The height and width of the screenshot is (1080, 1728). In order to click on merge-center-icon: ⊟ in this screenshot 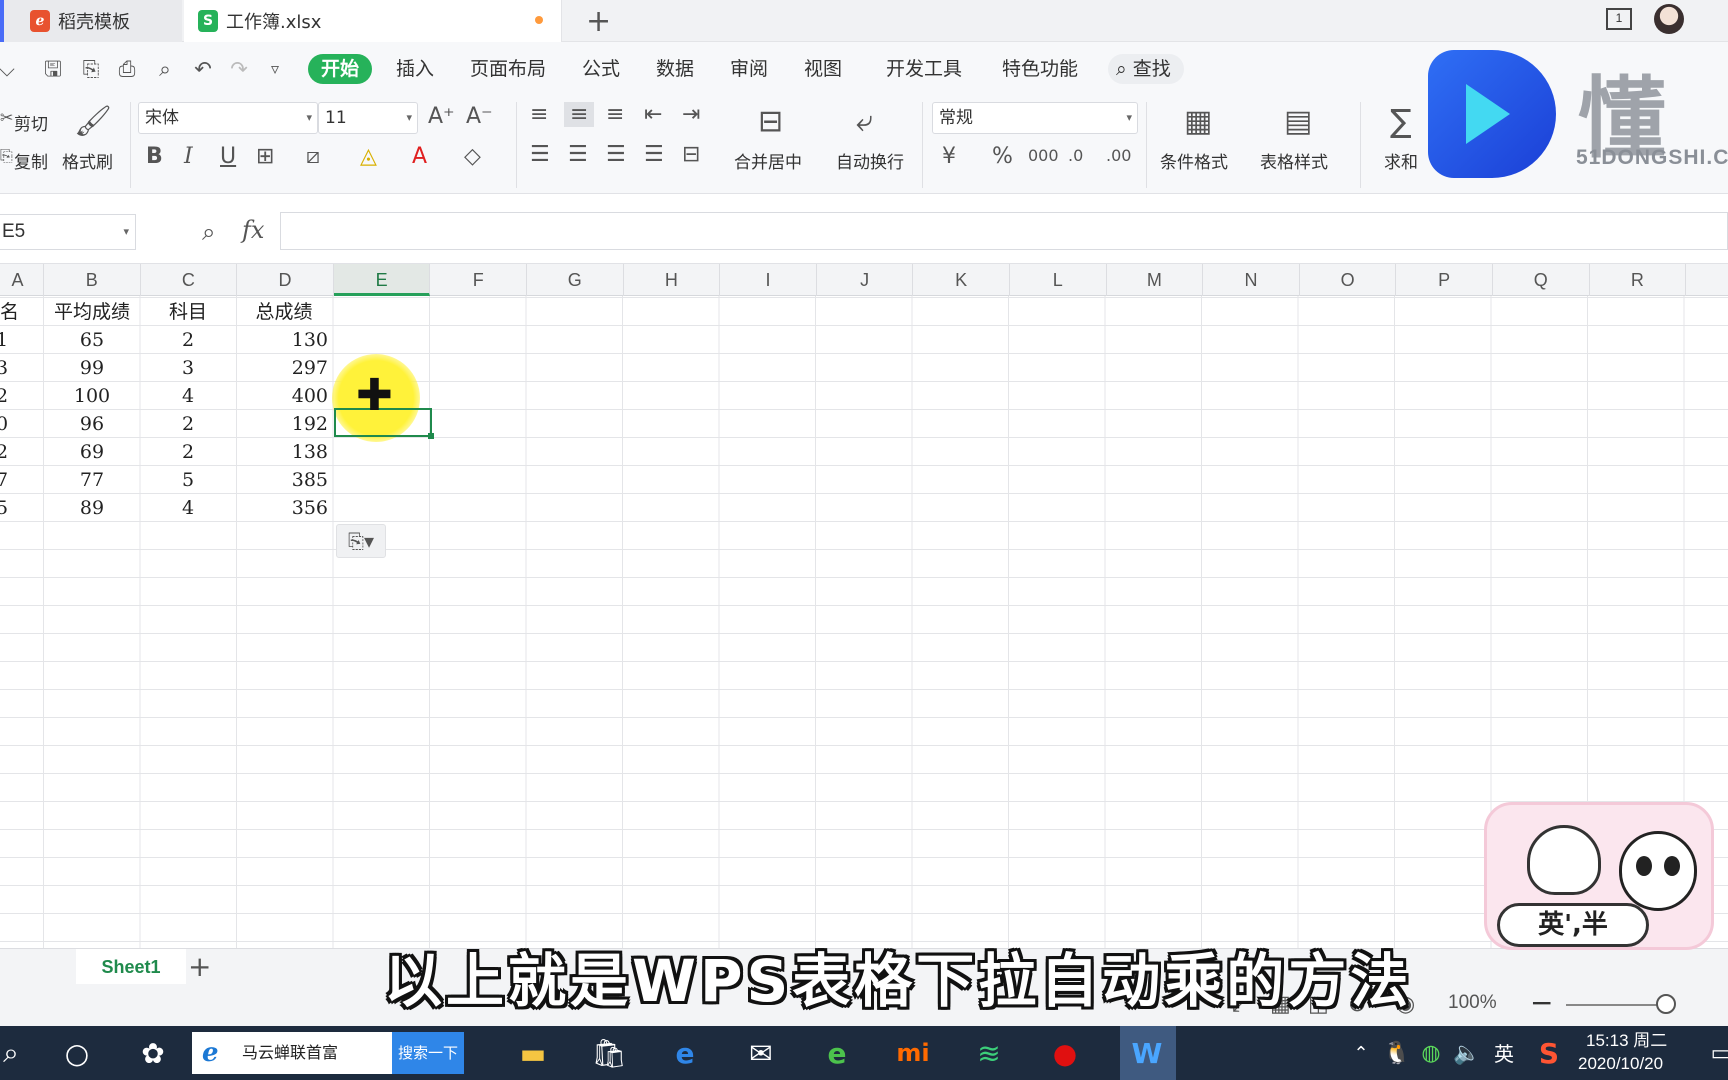, I will do `click(770, 121)`.